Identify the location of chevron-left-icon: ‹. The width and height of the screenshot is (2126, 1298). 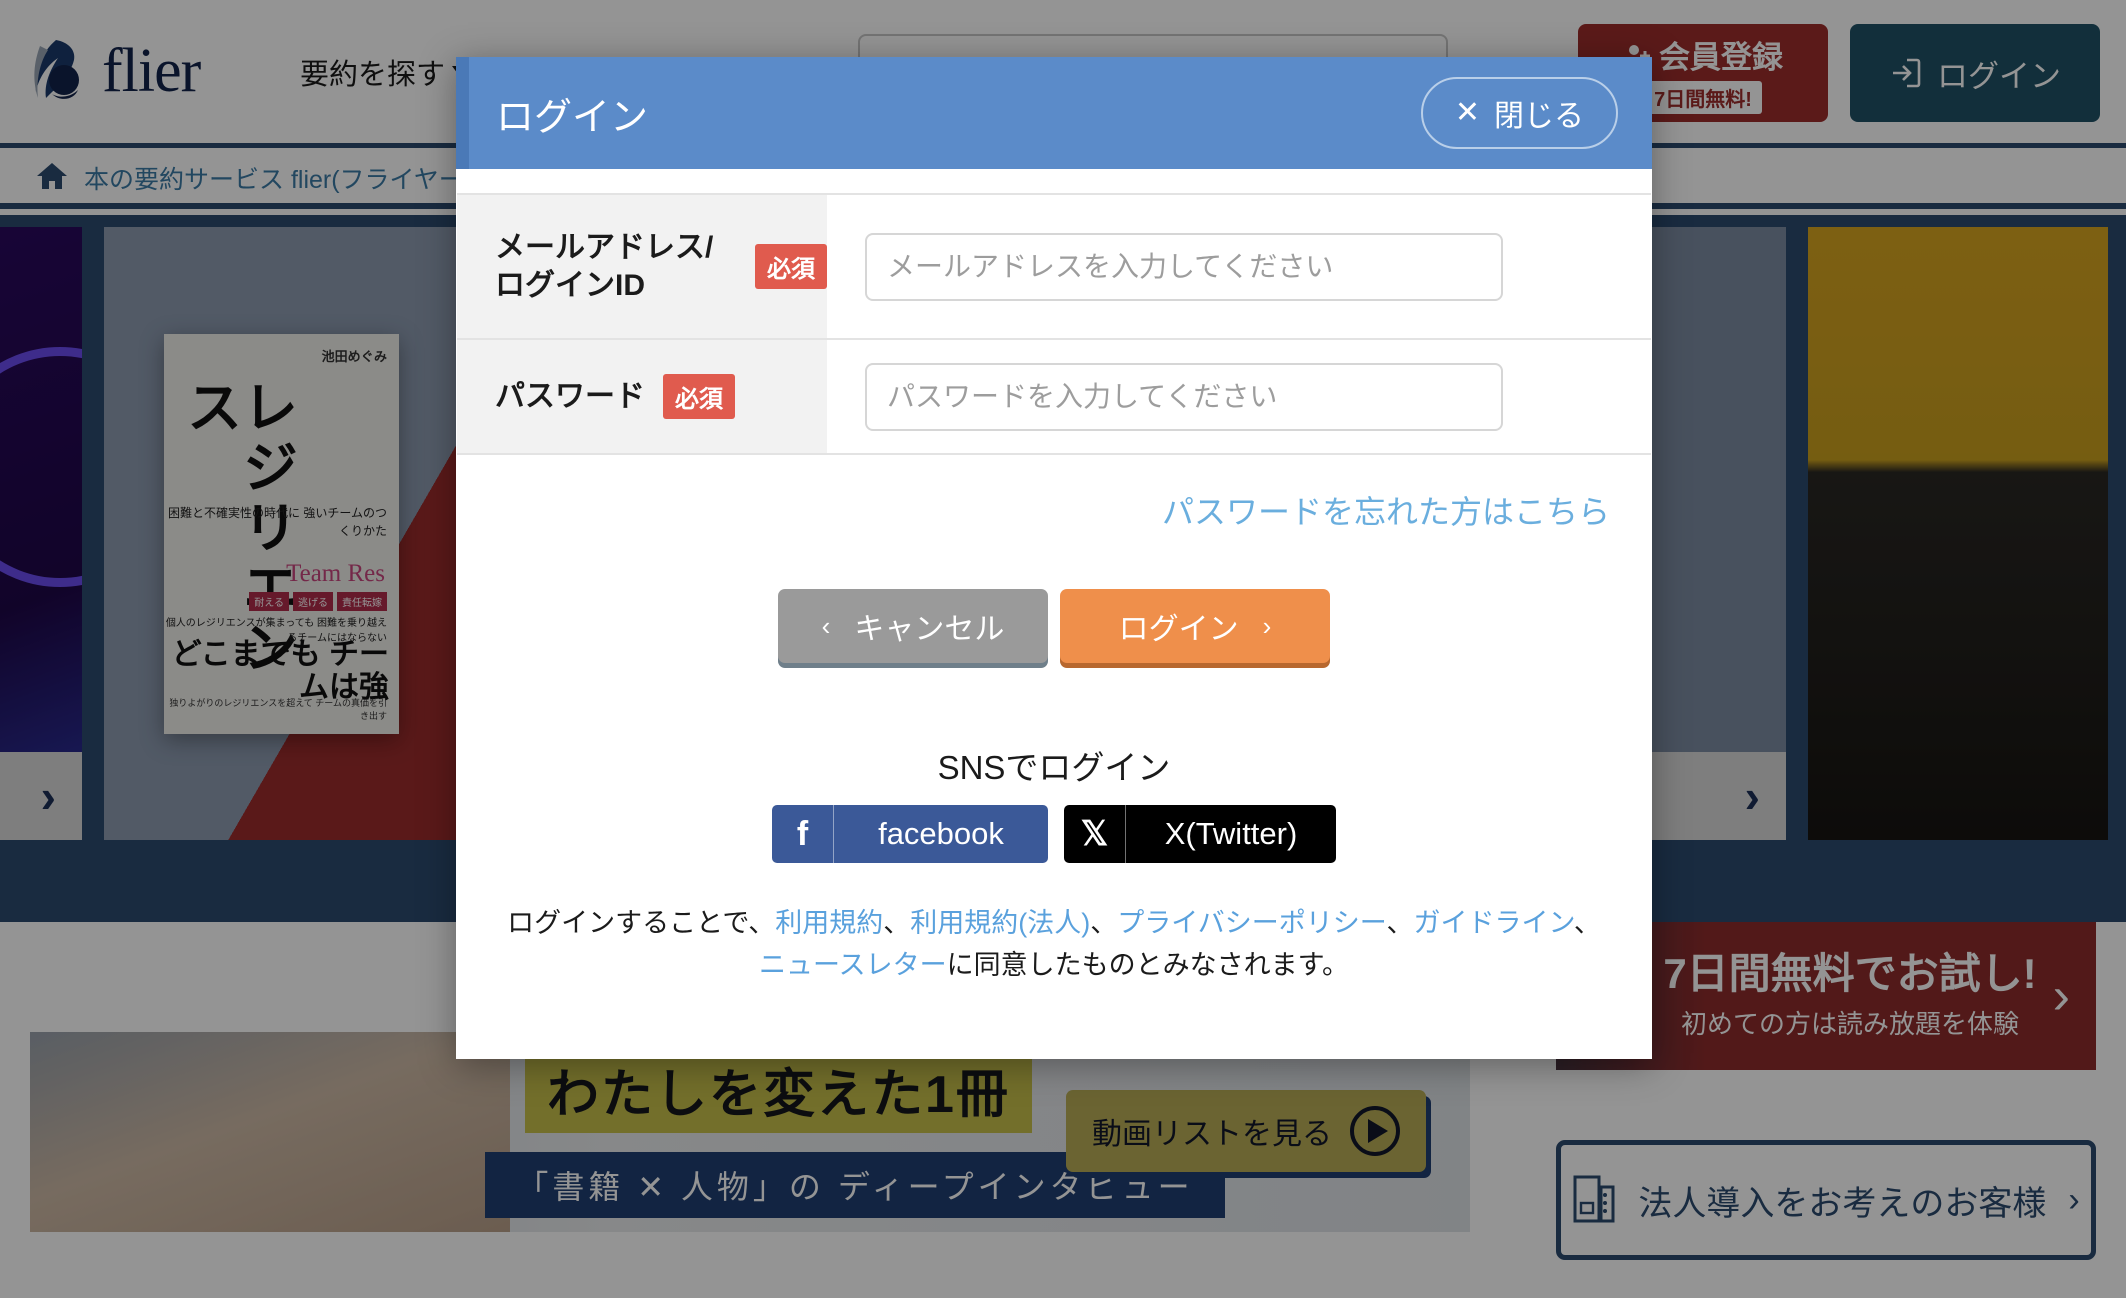
(826, 625).